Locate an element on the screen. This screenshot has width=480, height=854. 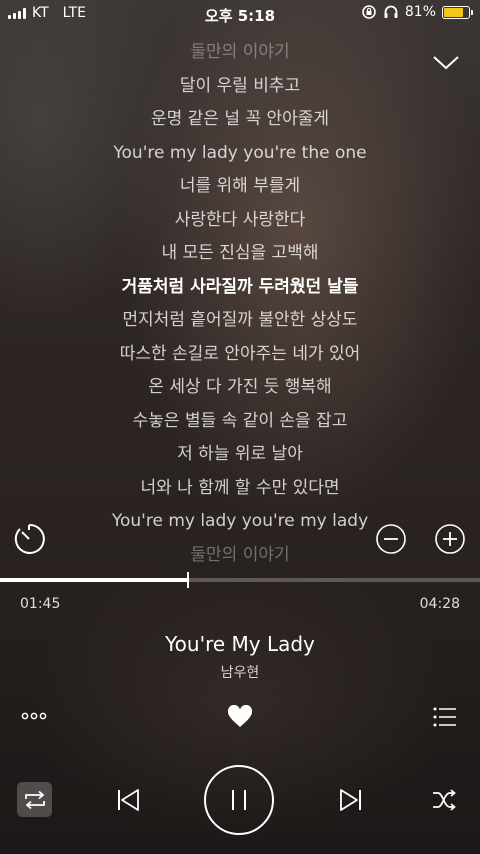
pause-button is located at coordinates (239, 800).